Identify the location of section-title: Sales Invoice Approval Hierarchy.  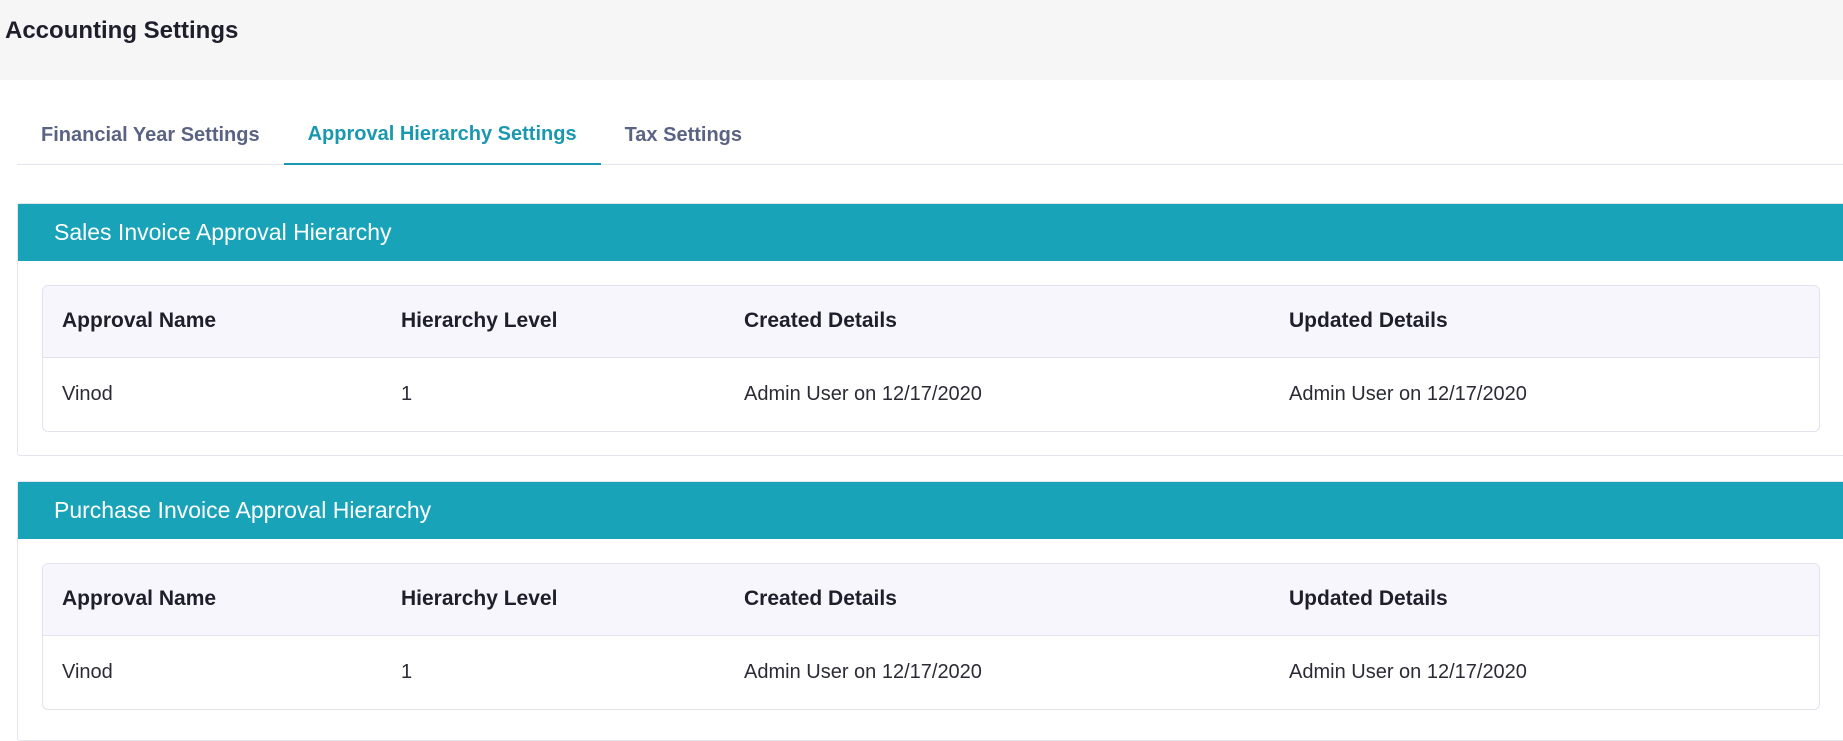
(930, 232).